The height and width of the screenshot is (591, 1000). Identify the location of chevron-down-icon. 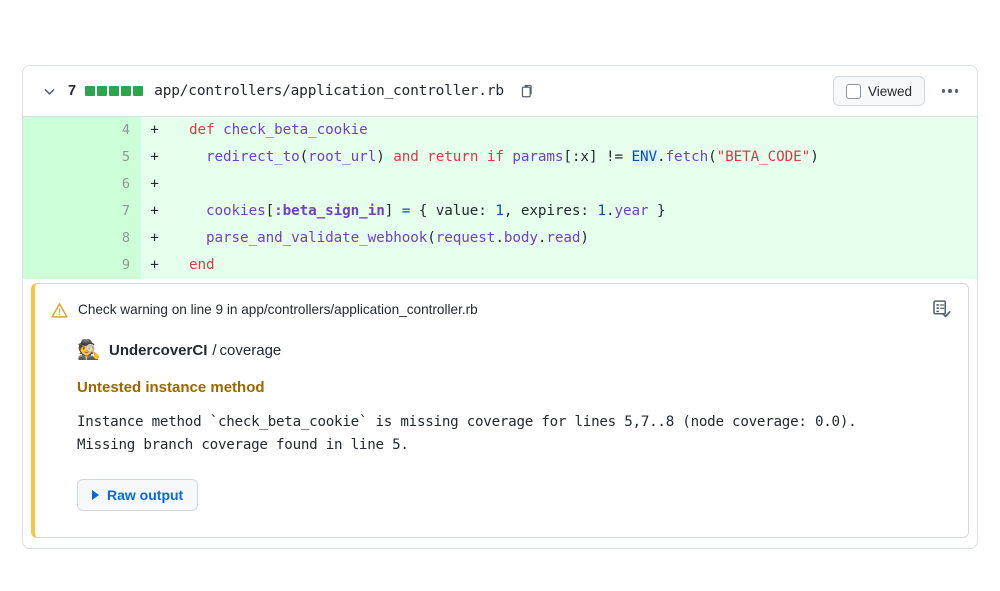
(49, 91).